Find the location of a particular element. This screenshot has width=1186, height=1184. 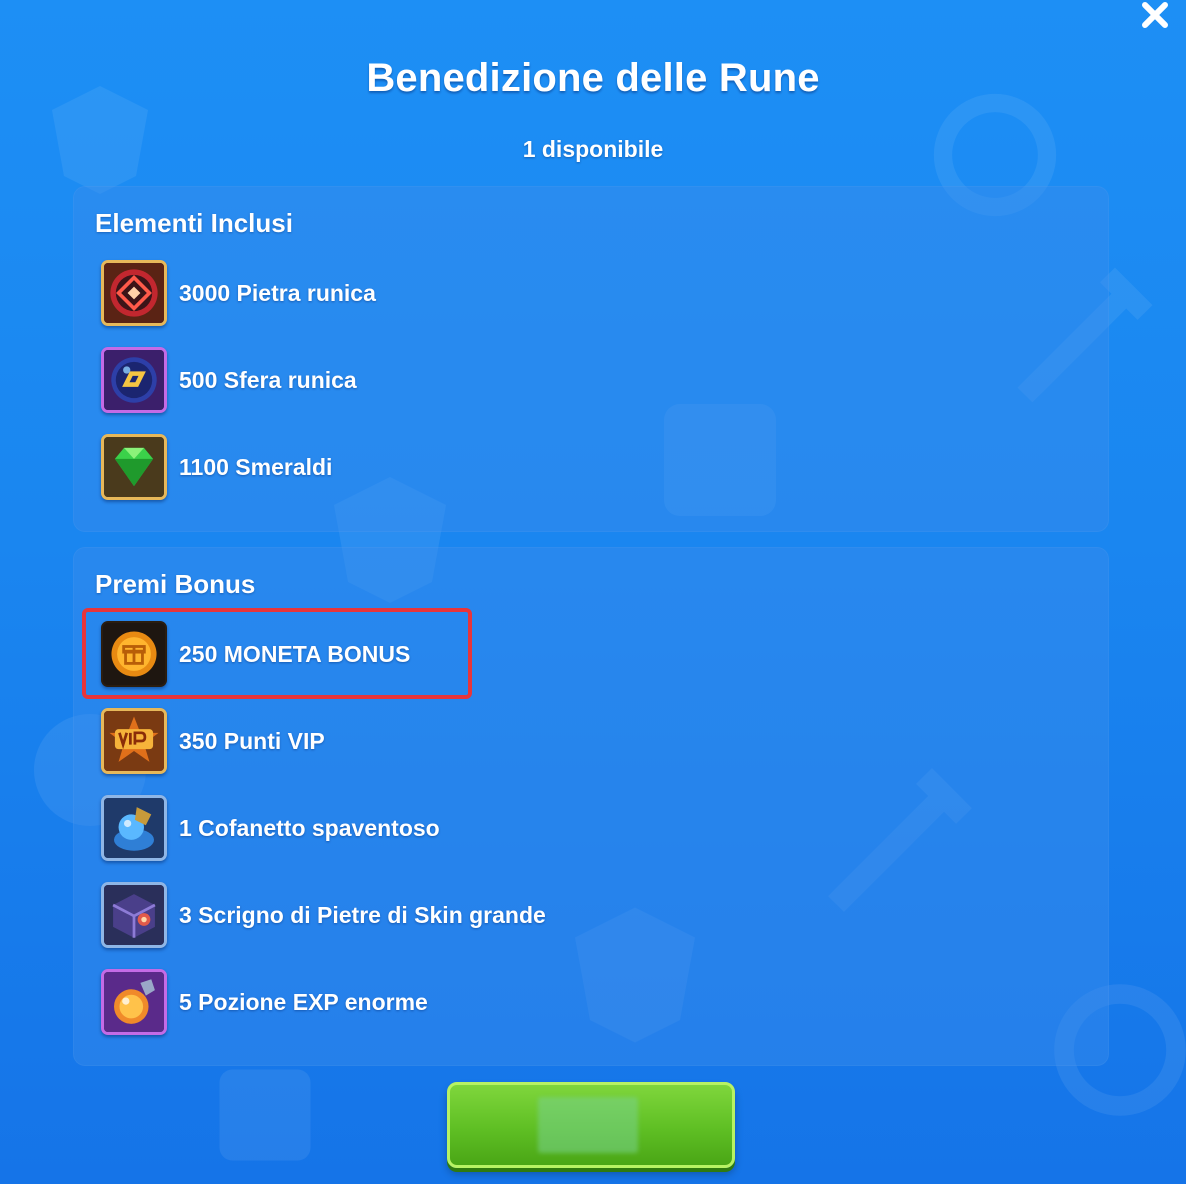

included-item-label: 3000 Pietra runica is located at coordinates (277, 292).